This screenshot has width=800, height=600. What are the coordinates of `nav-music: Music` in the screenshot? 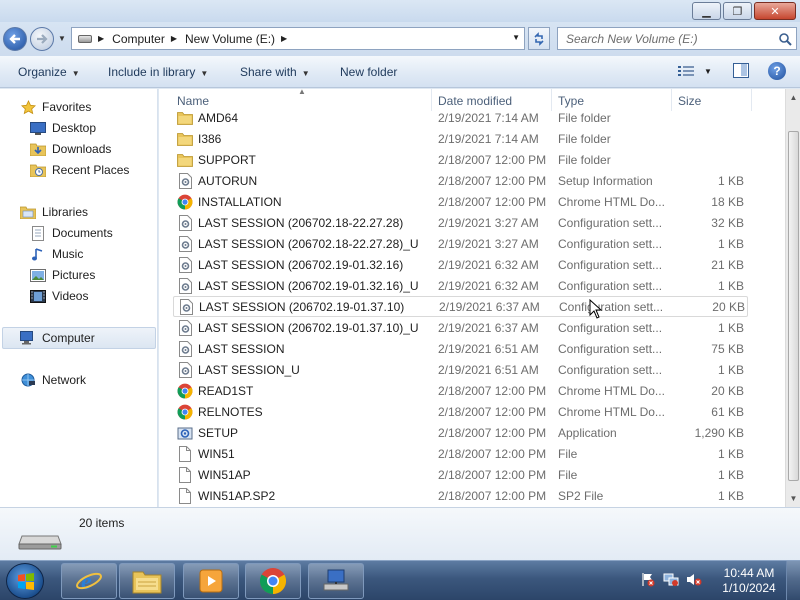 It's located at (56, 254).